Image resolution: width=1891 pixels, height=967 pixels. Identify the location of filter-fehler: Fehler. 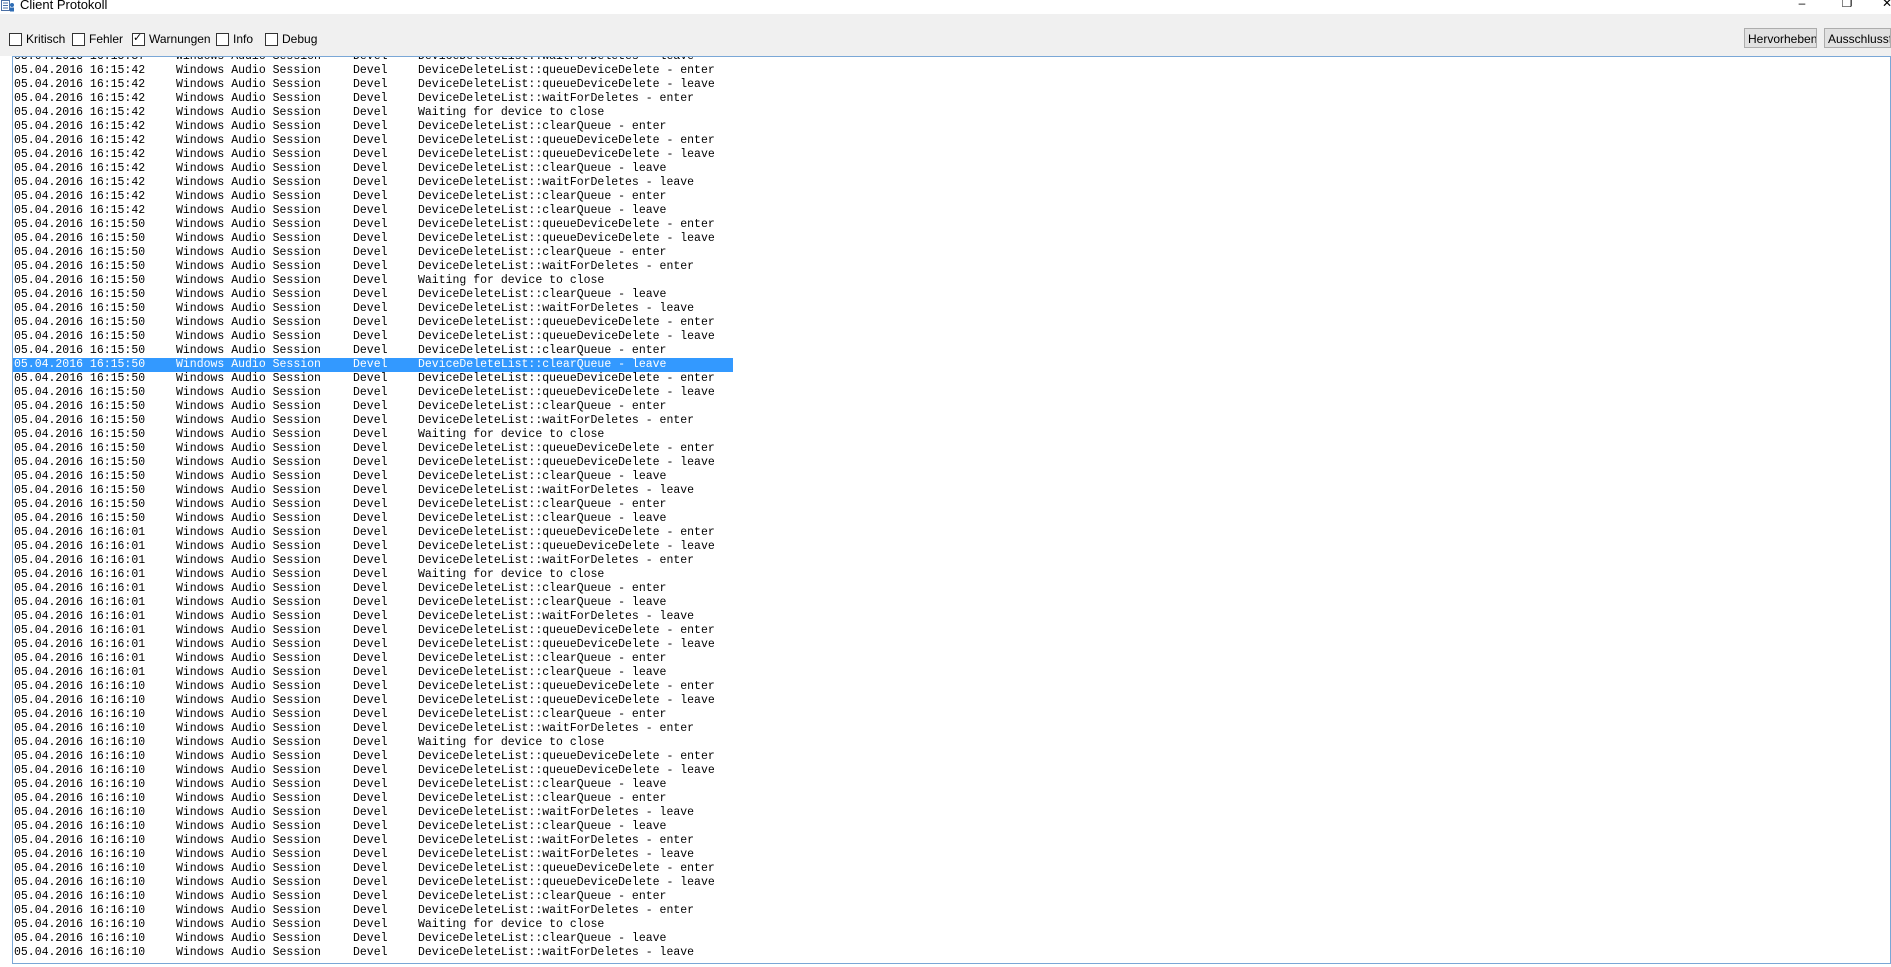
(97, 39).